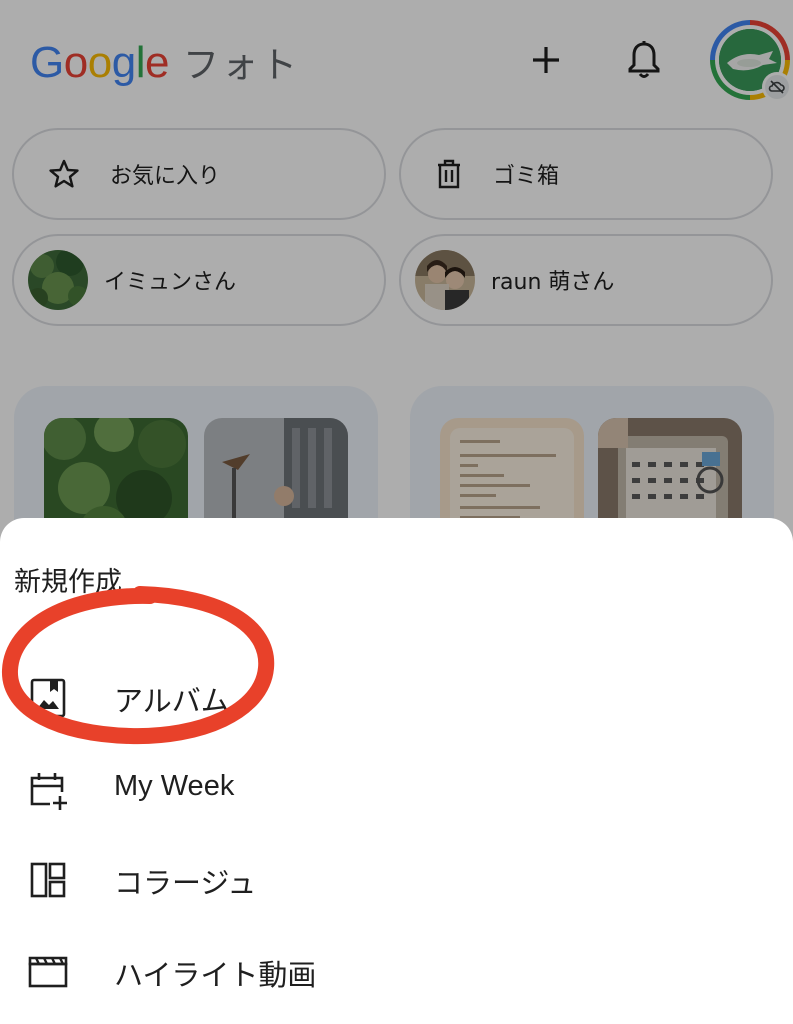  Describe the element at coordinates (172, 701) in the screenshot. I see `create-album-label: アルバム` at that location.